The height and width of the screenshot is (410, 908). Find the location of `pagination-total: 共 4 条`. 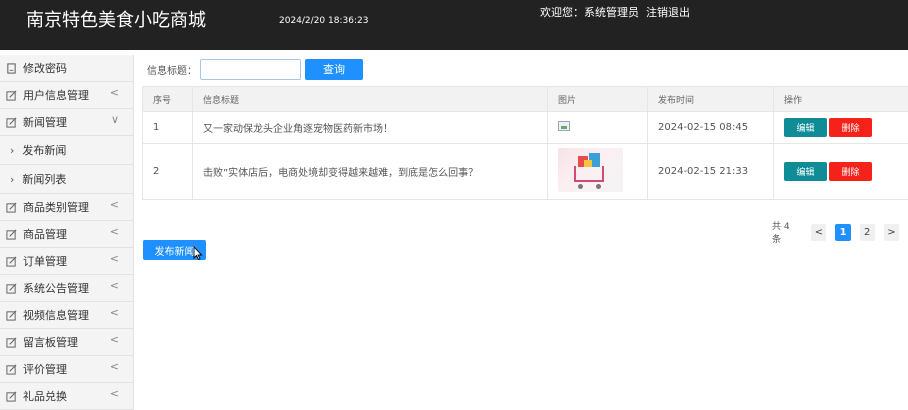

pagination-total: 共 4 条 is located at coordinates (781, 233).